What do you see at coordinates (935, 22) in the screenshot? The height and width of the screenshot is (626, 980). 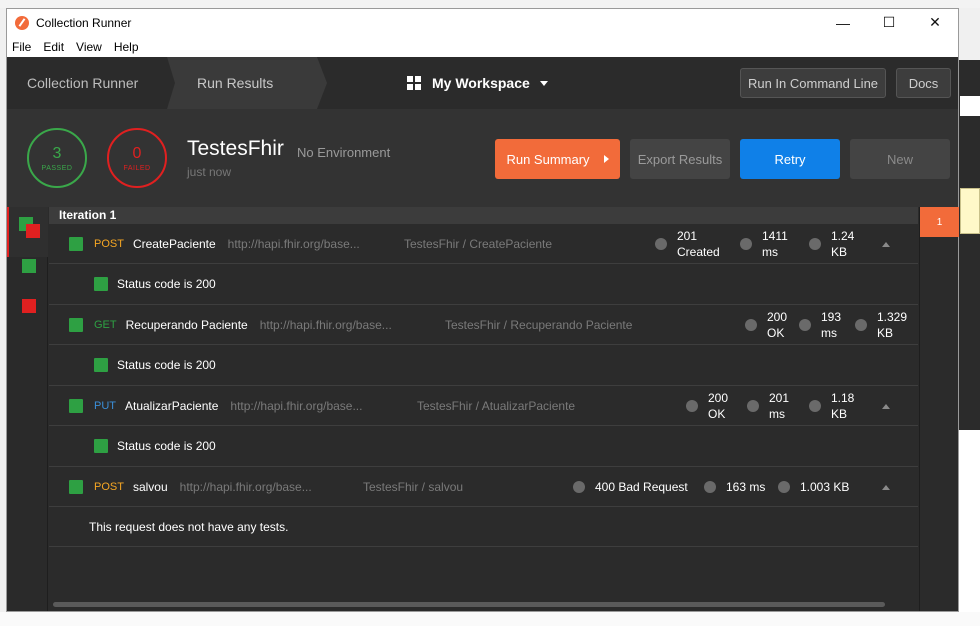 I see `close-button: ✕` at bounding box center [935, 22].